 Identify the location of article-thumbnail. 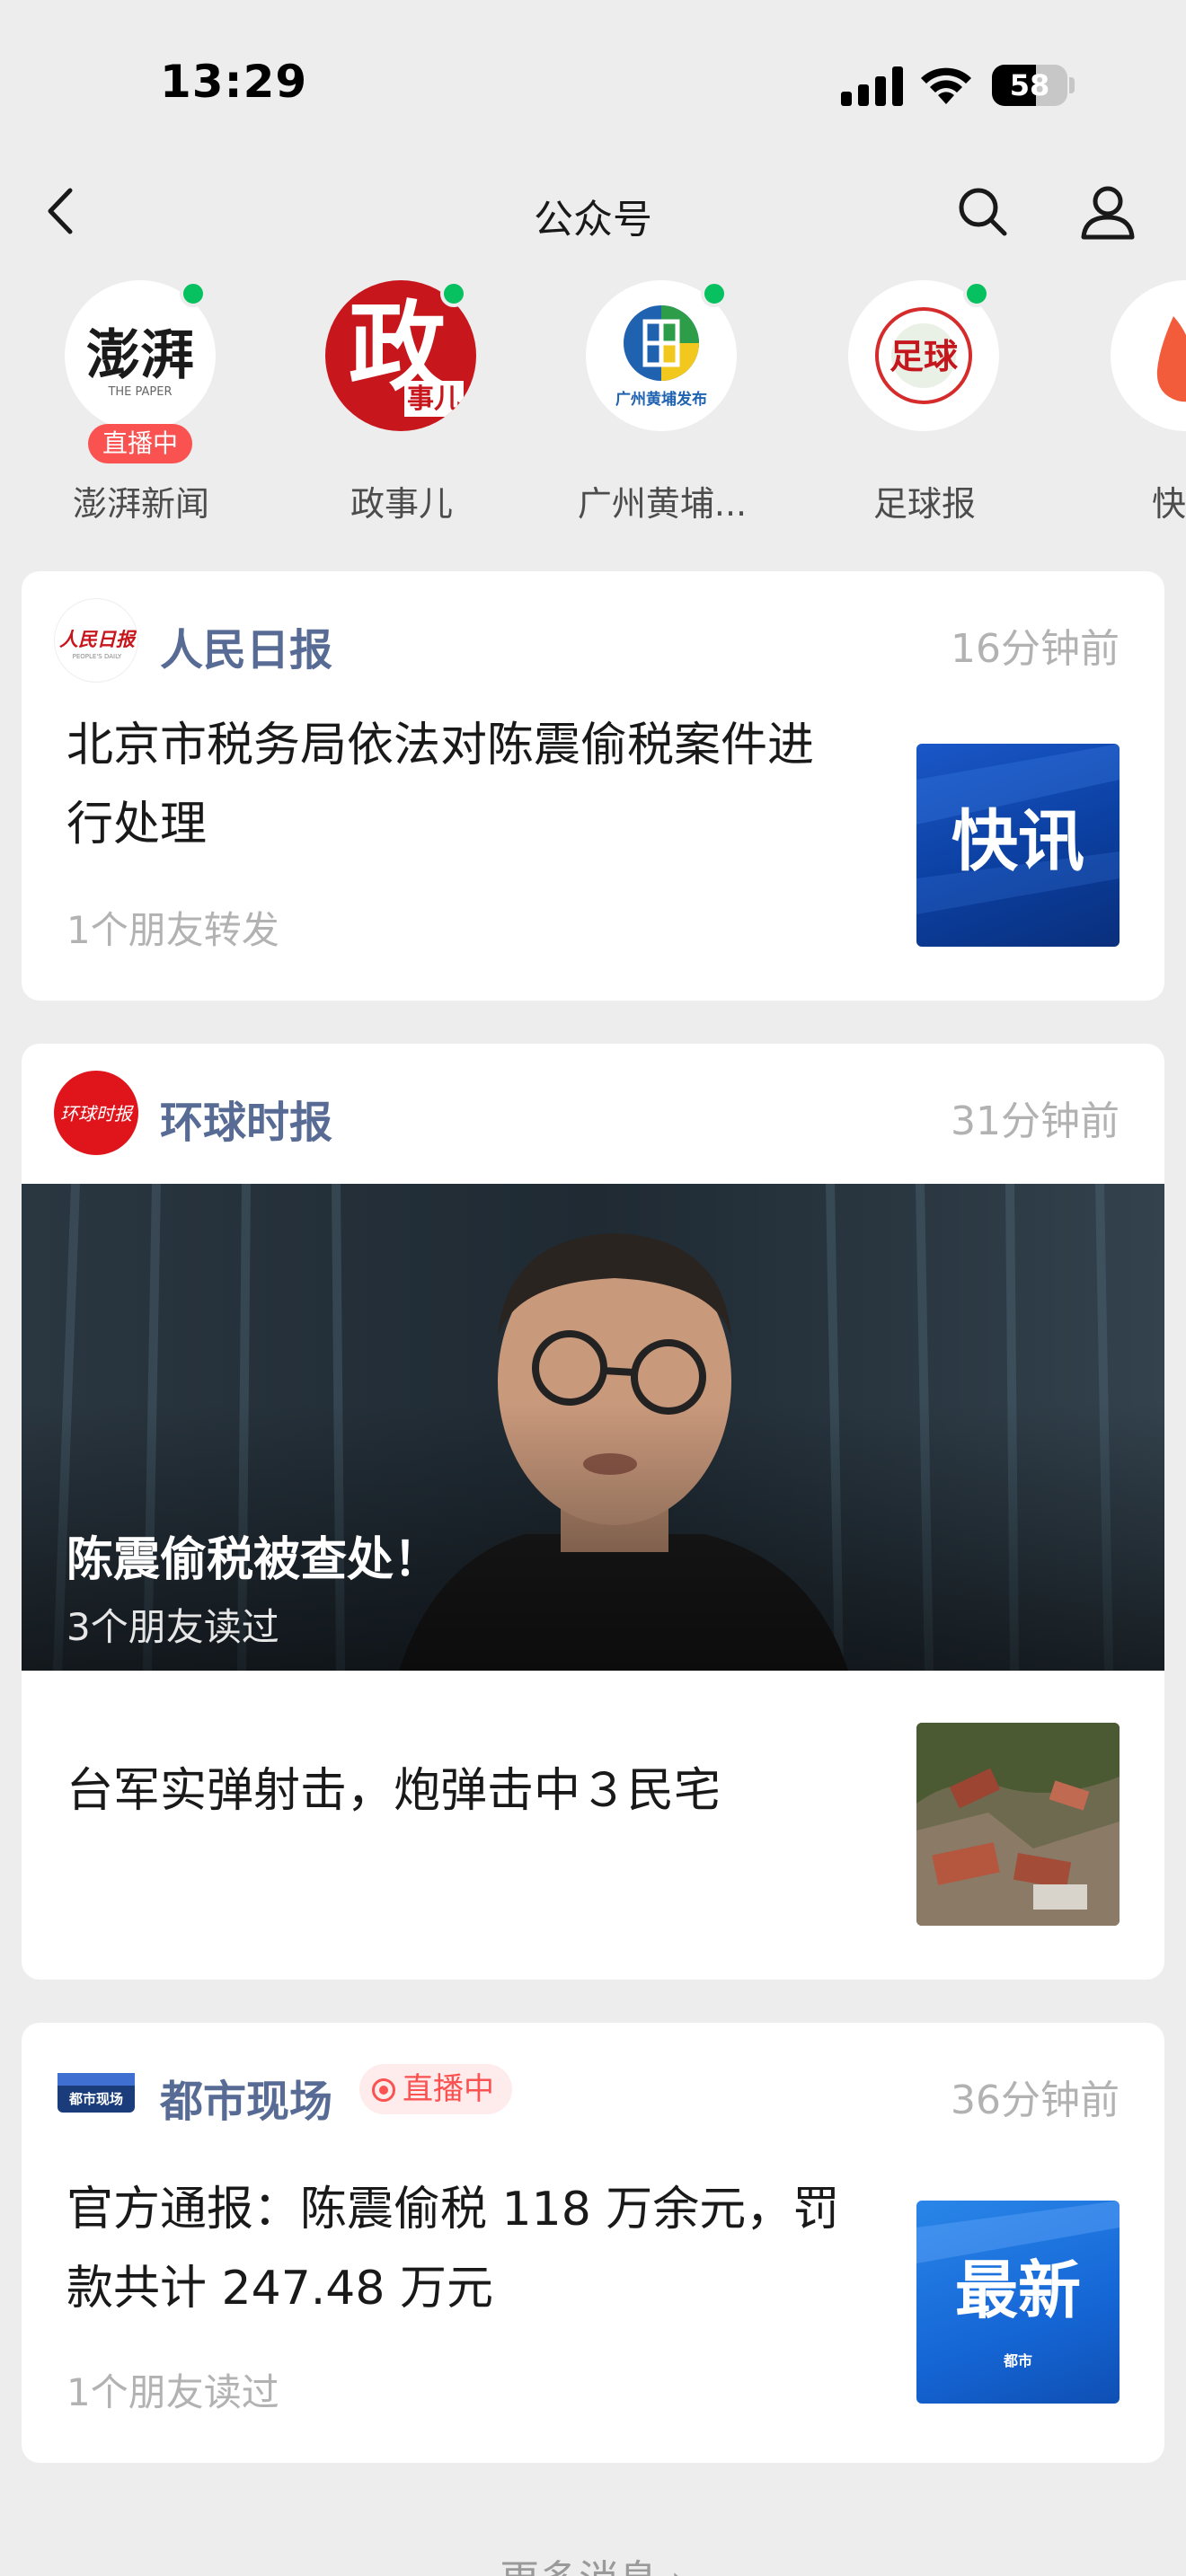
(1018, 1824).